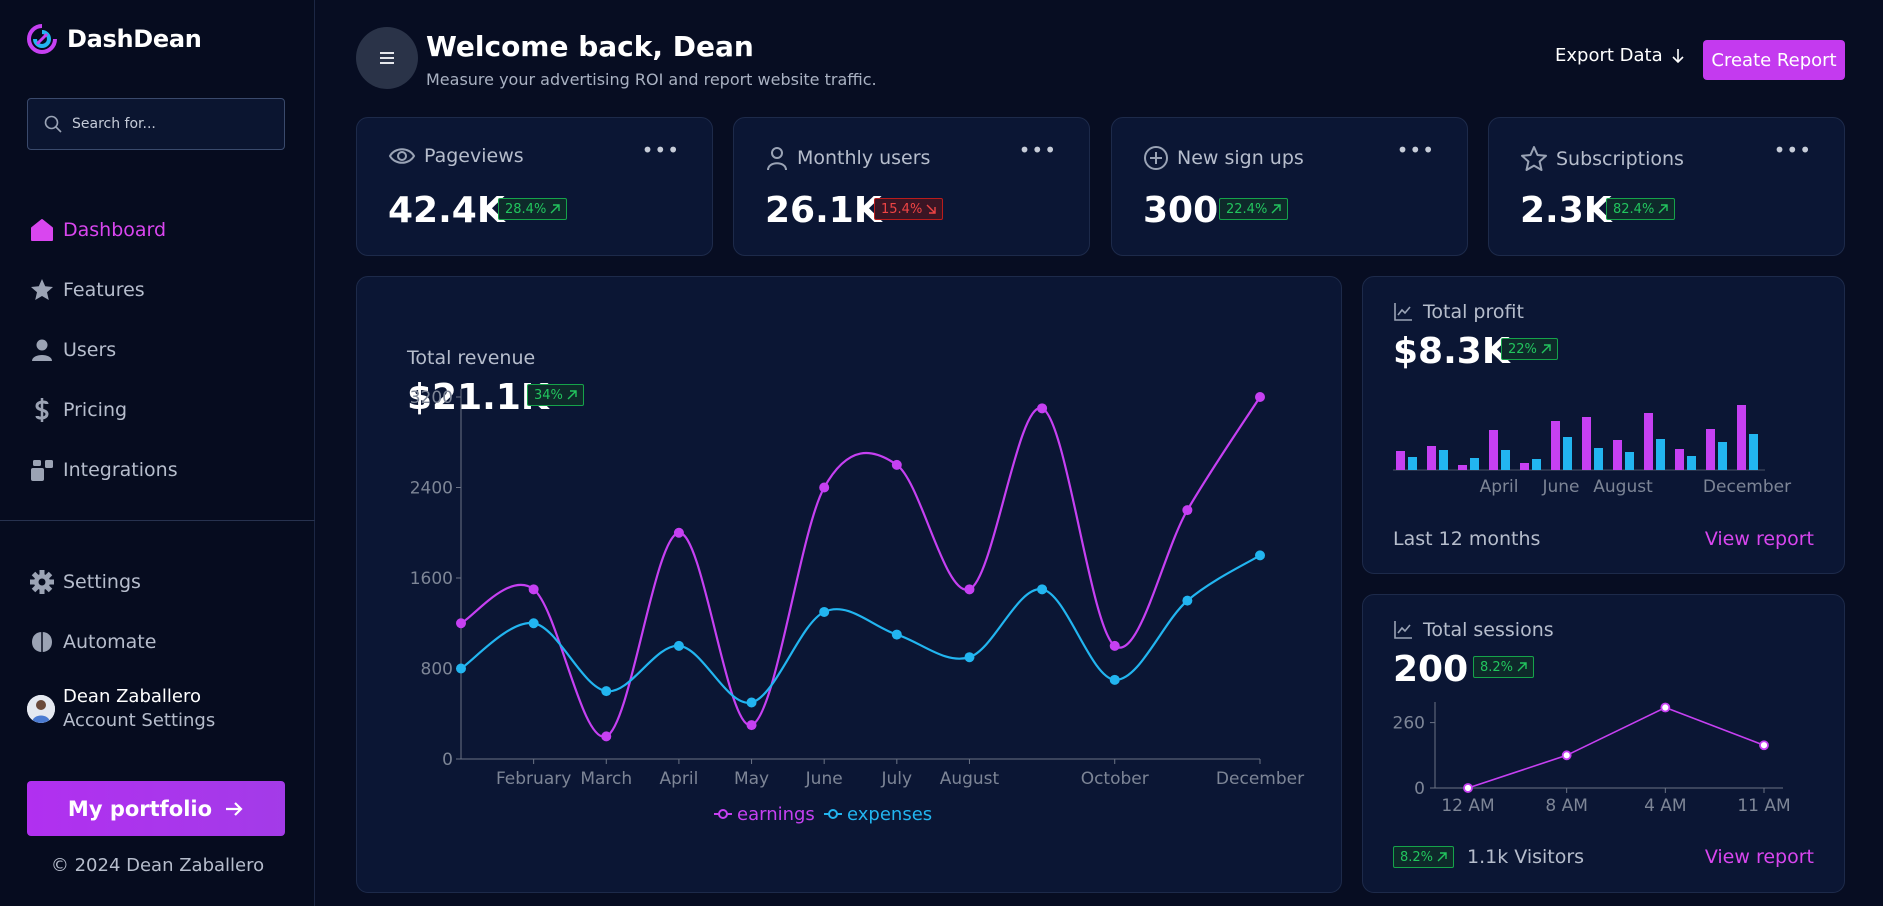 The width and height of the screenshot is (1883, 906). I want to click on stat-value: 300, so click(1181, 210).